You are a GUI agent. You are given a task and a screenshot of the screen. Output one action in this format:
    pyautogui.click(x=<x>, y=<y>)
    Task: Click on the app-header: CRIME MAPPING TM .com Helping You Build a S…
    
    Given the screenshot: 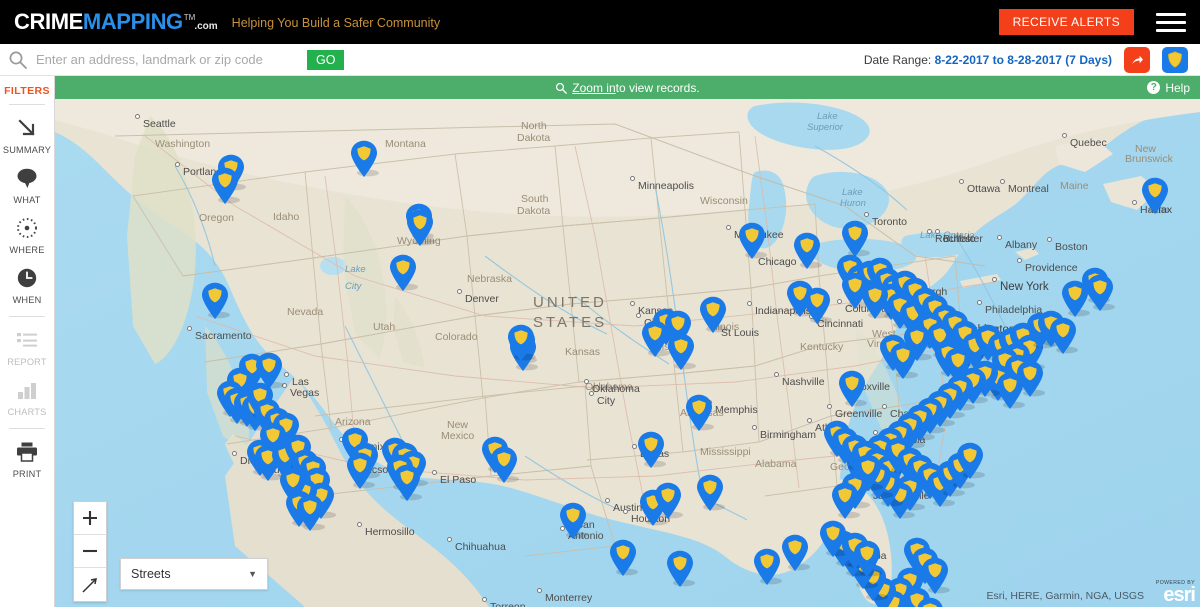 What is the action you would take?
    pyautogui.click(x=600, y=22)
    